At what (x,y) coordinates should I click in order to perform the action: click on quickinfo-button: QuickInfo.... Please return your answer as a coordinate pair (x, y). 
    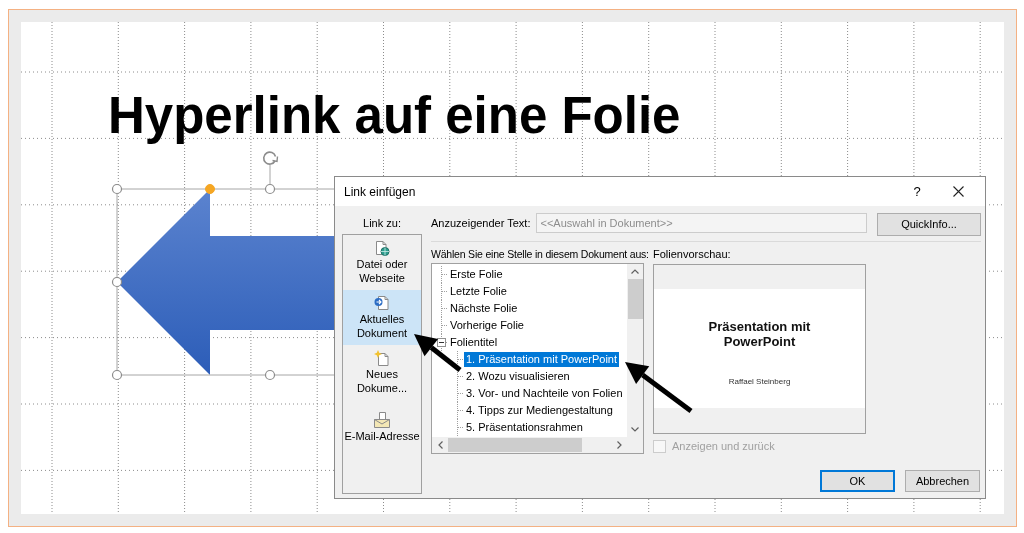
    Looking at the image, I should click on (929, 224).